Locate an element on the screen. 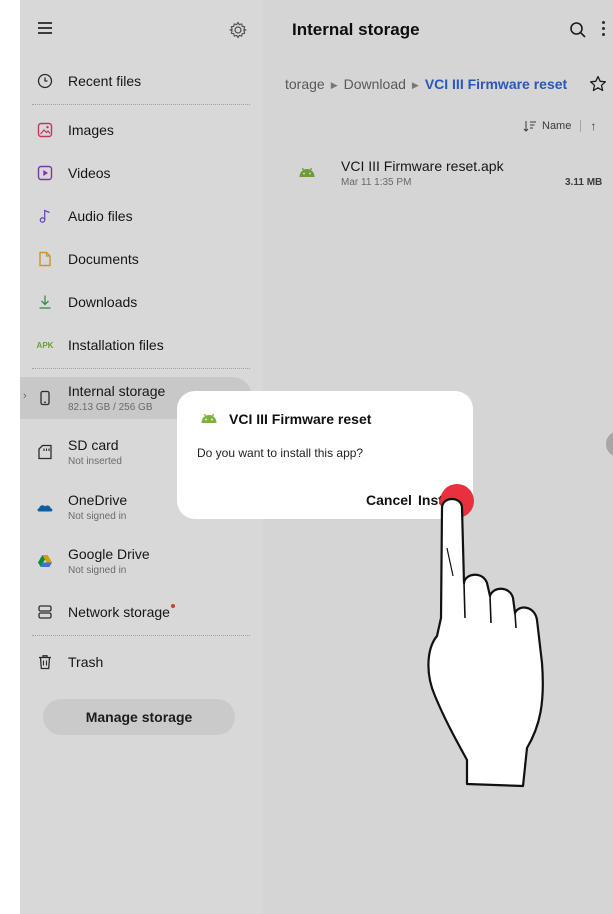 The image size is (613, 914). dialog-message: Do you want to install this app? is located at coordinates (280, 453).